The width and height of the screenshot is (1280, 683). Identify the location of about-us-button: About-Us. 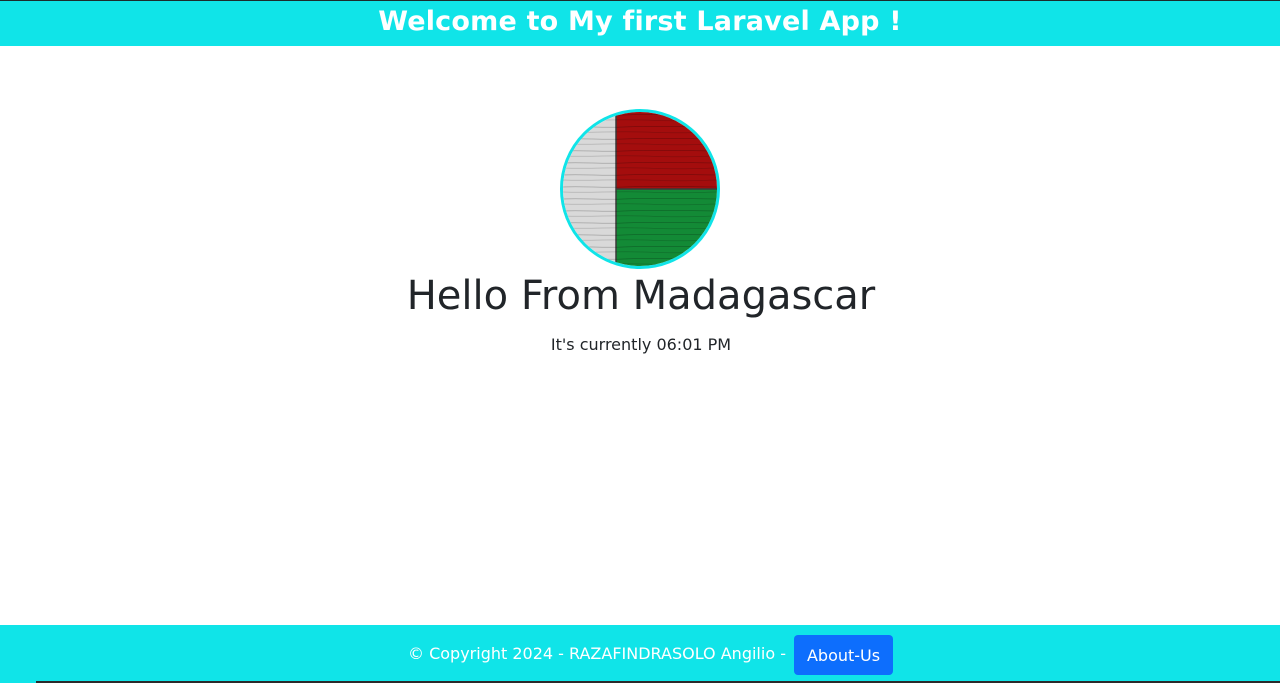
(843, 655).